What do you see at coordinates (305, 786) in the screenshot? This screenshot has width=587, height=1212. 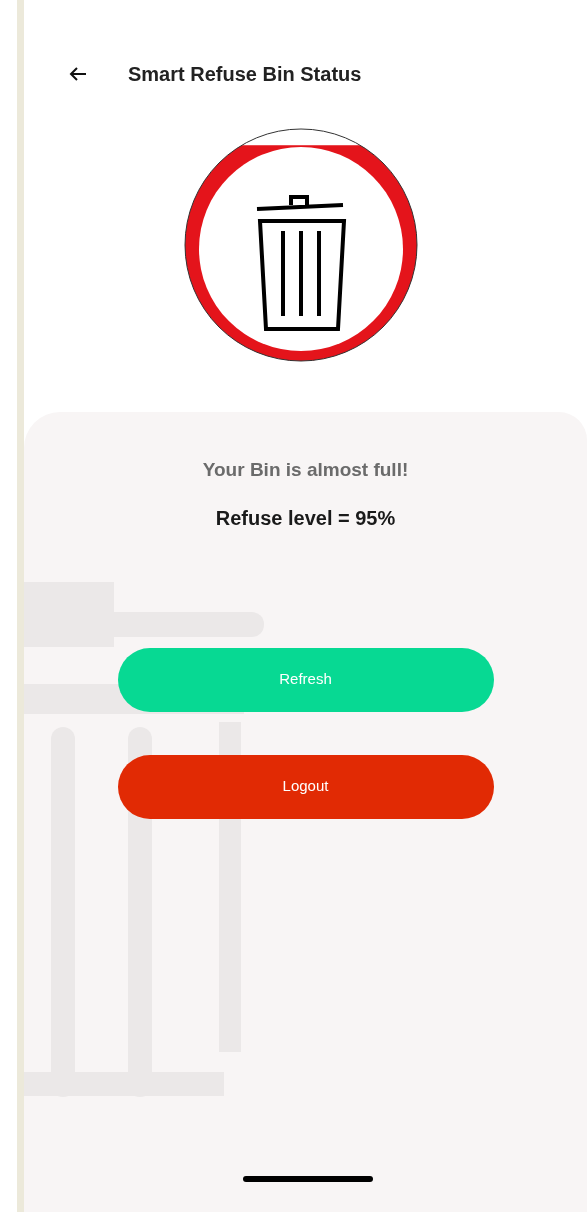 I see `logout-button: Logout` at bounding box center [305, 786].